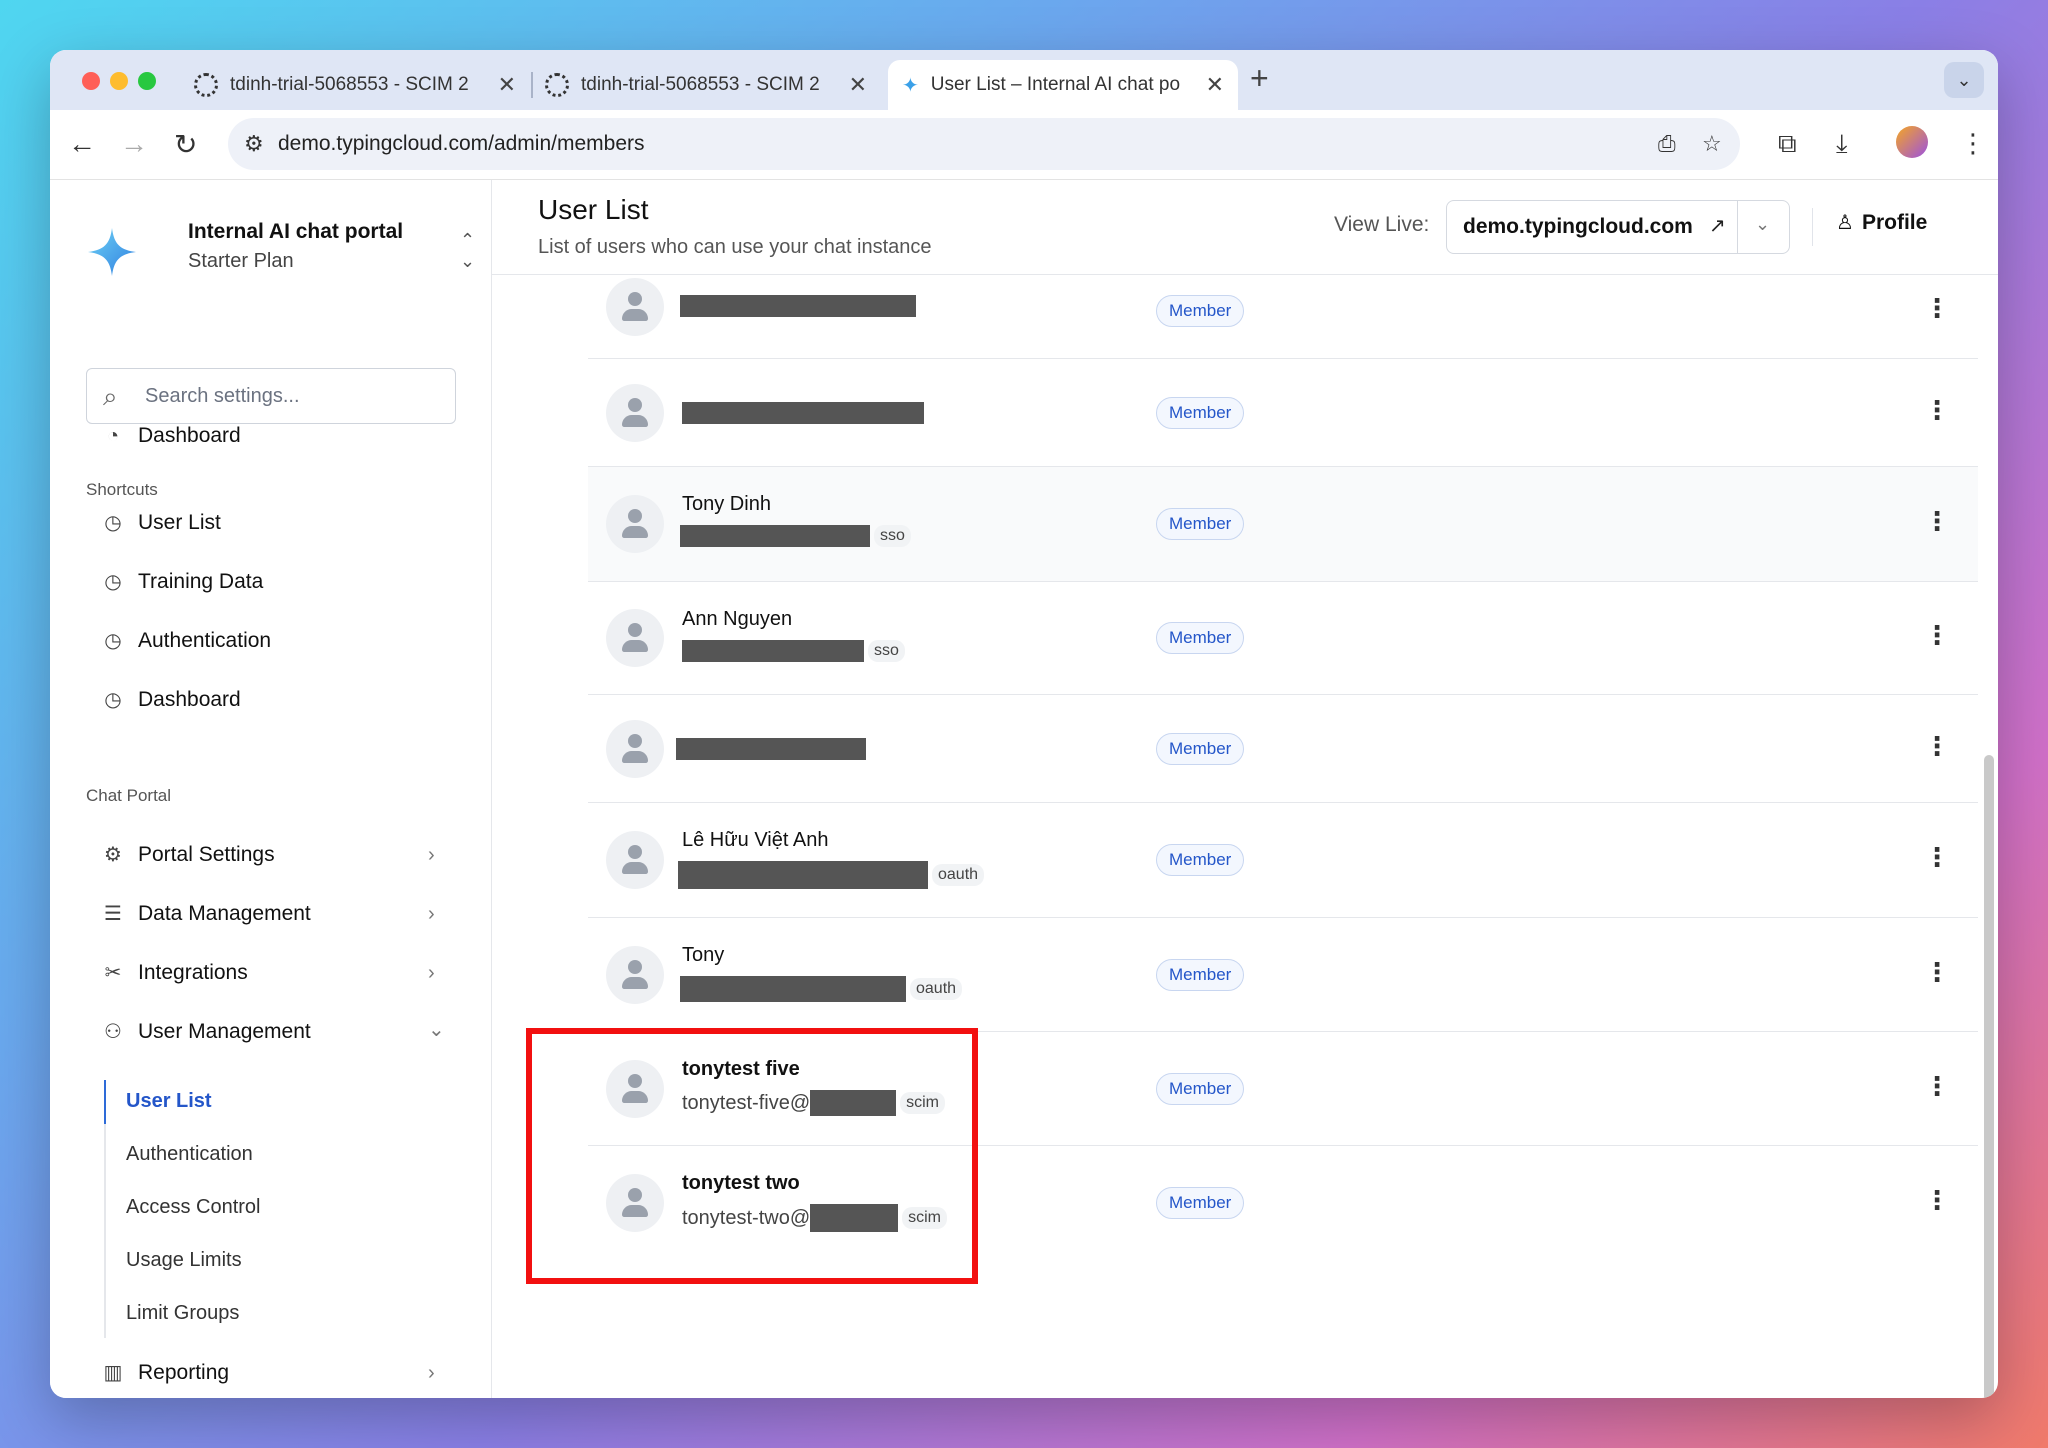 The width and height of the screenshot is (2048, 1448). Describe the element at coordinates (169, 1101) in the screenshot. I see `submenu-user-list: User List` at that location.